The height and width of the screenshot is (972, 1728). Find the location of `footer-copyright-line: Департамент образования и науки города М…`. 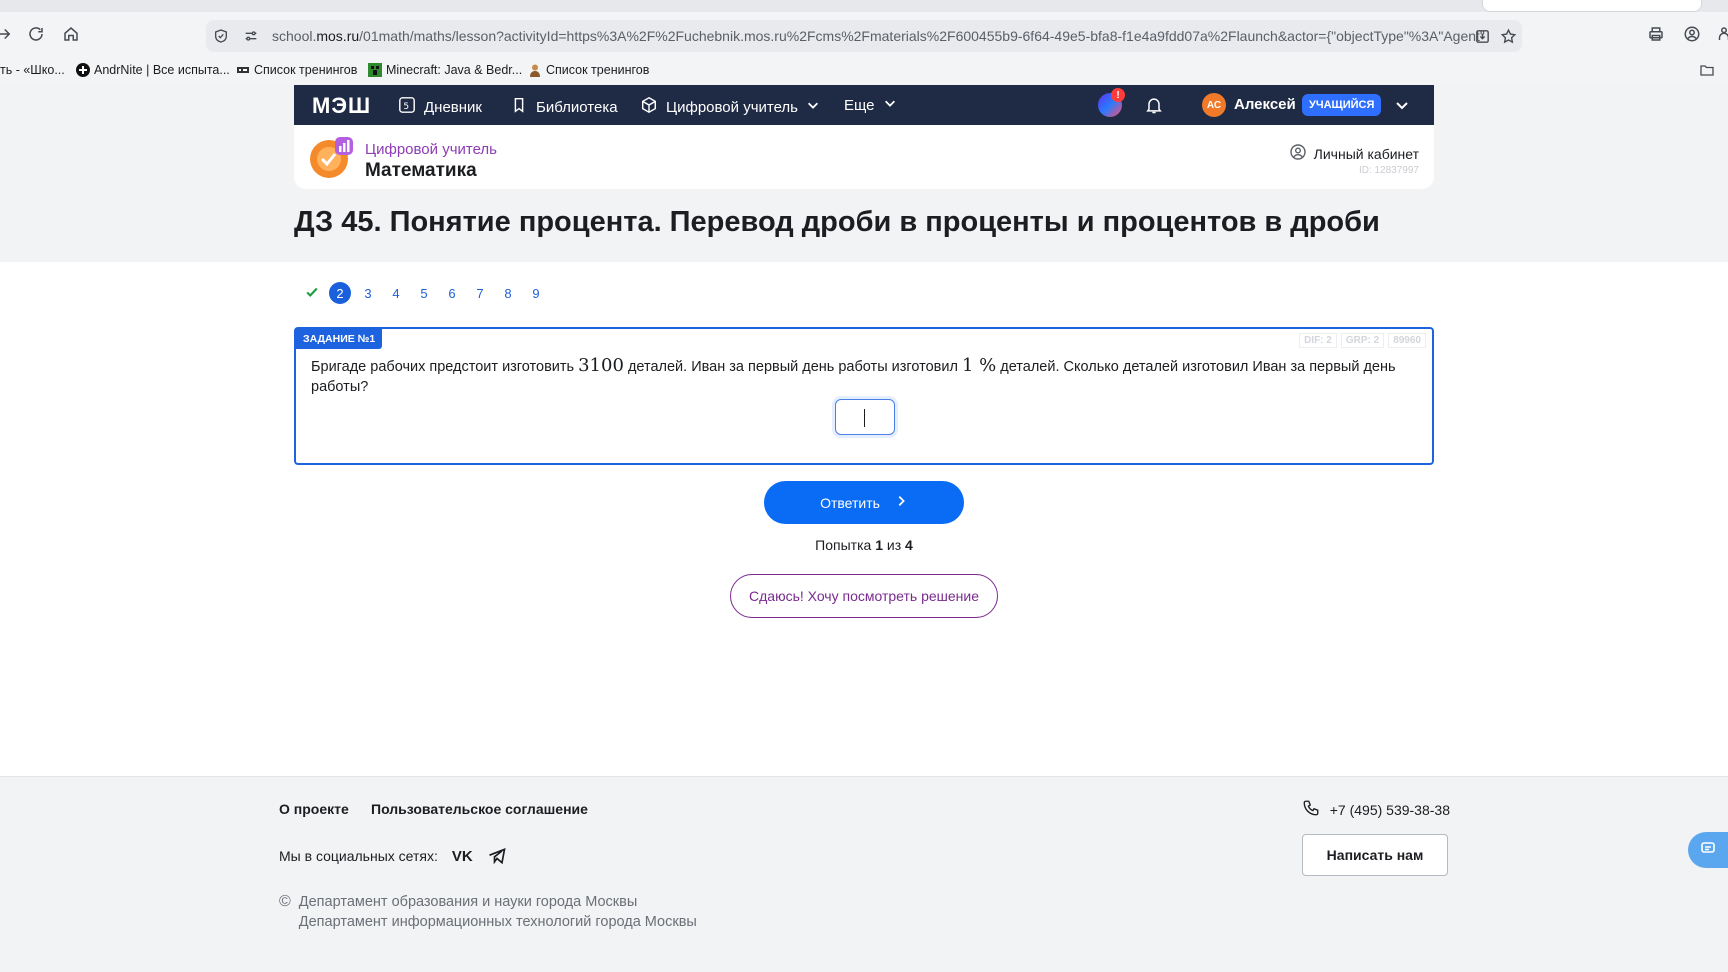

footer-copyright-line: Департамент образования и науки города М… is located at coordinates (468, 902).